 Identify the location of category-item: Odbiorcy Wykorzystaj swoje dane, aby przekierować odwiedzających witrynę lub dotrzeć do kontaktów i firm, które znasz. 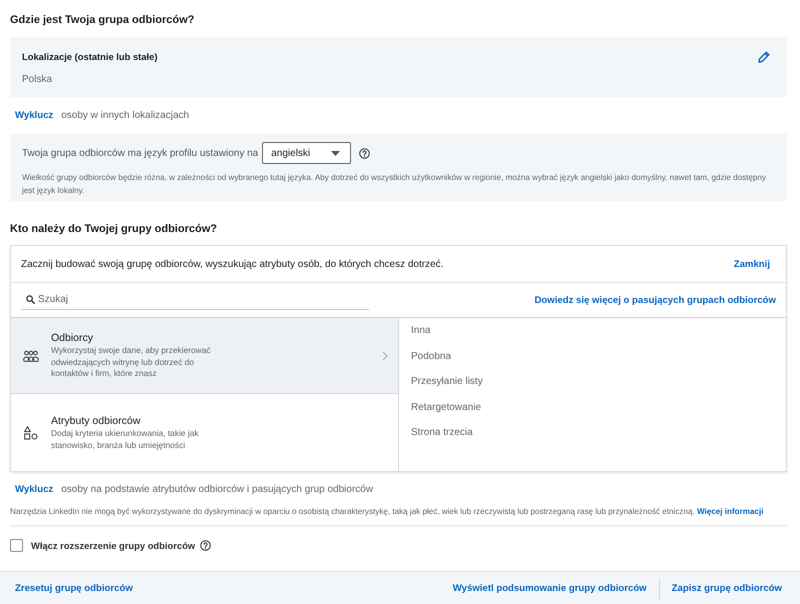
(204, 356).